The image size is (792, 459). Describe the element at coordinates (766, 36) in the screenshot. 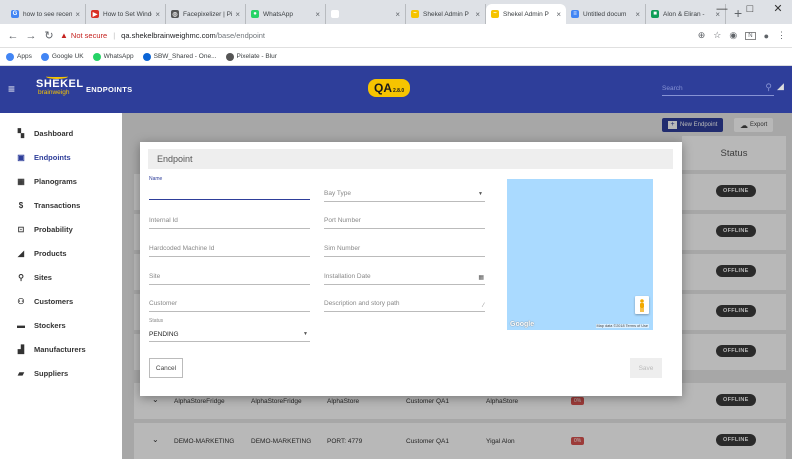

I see `profile-icon: ●` at that location.